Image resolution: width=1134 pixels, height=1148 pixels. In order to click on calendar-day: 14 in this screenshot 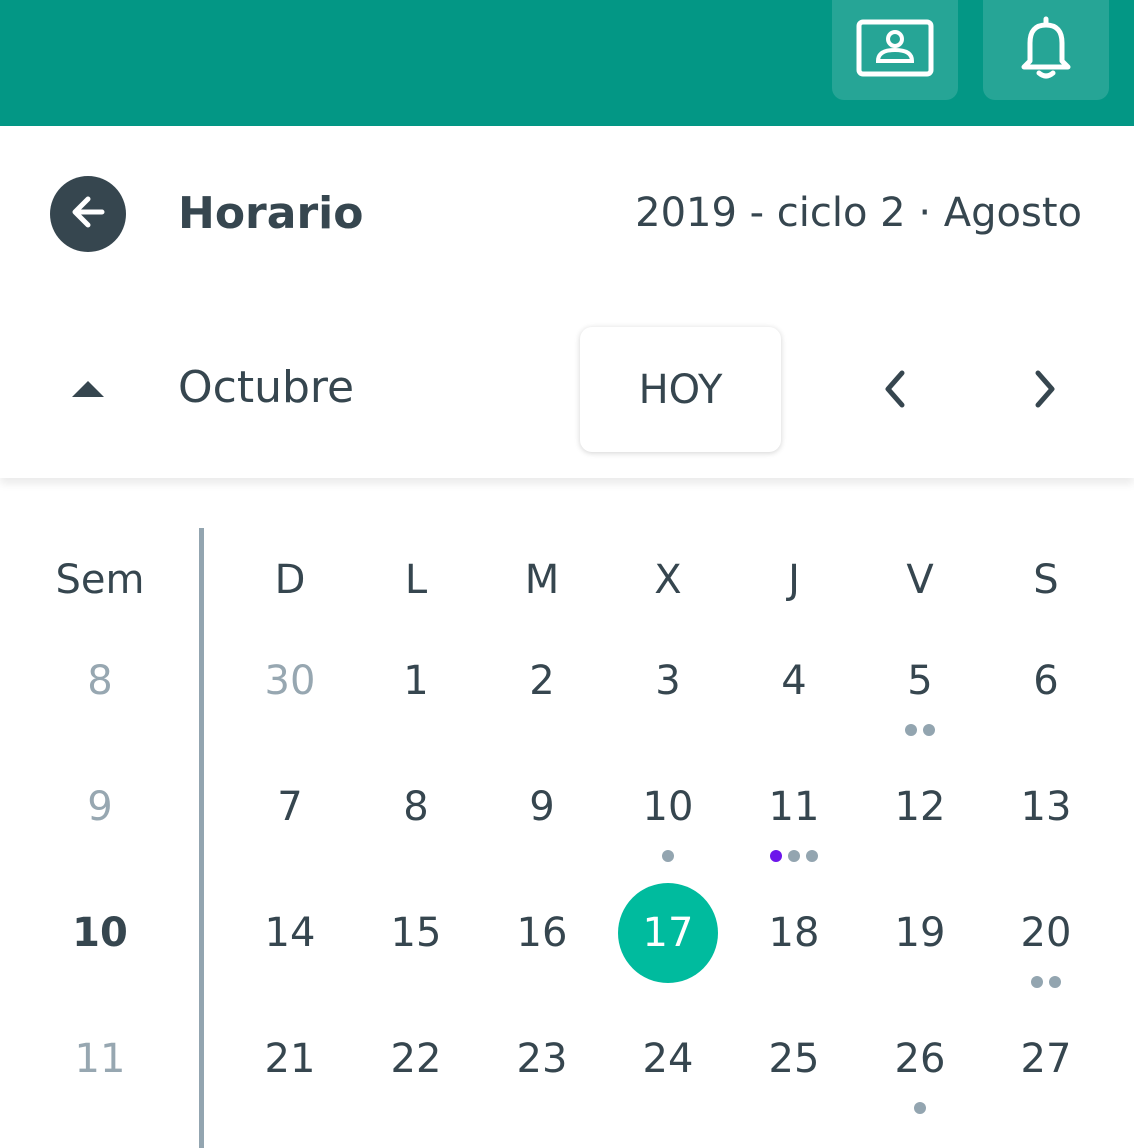, I will do `click(290, 933)`.